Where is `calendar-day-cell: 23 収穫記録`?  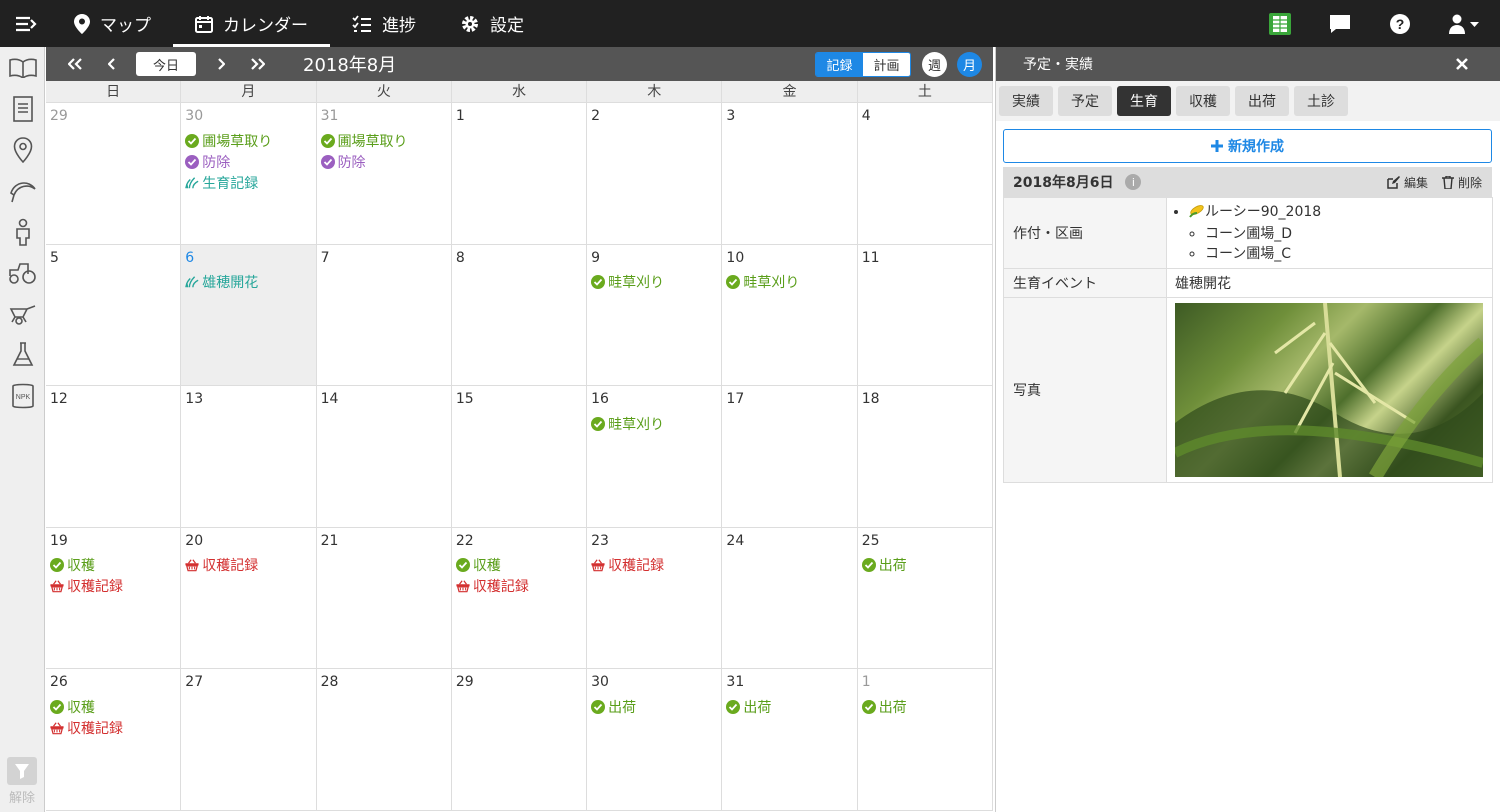
calendar-day-cell: 23 収穫記録 is located at coordinates (655, 598).